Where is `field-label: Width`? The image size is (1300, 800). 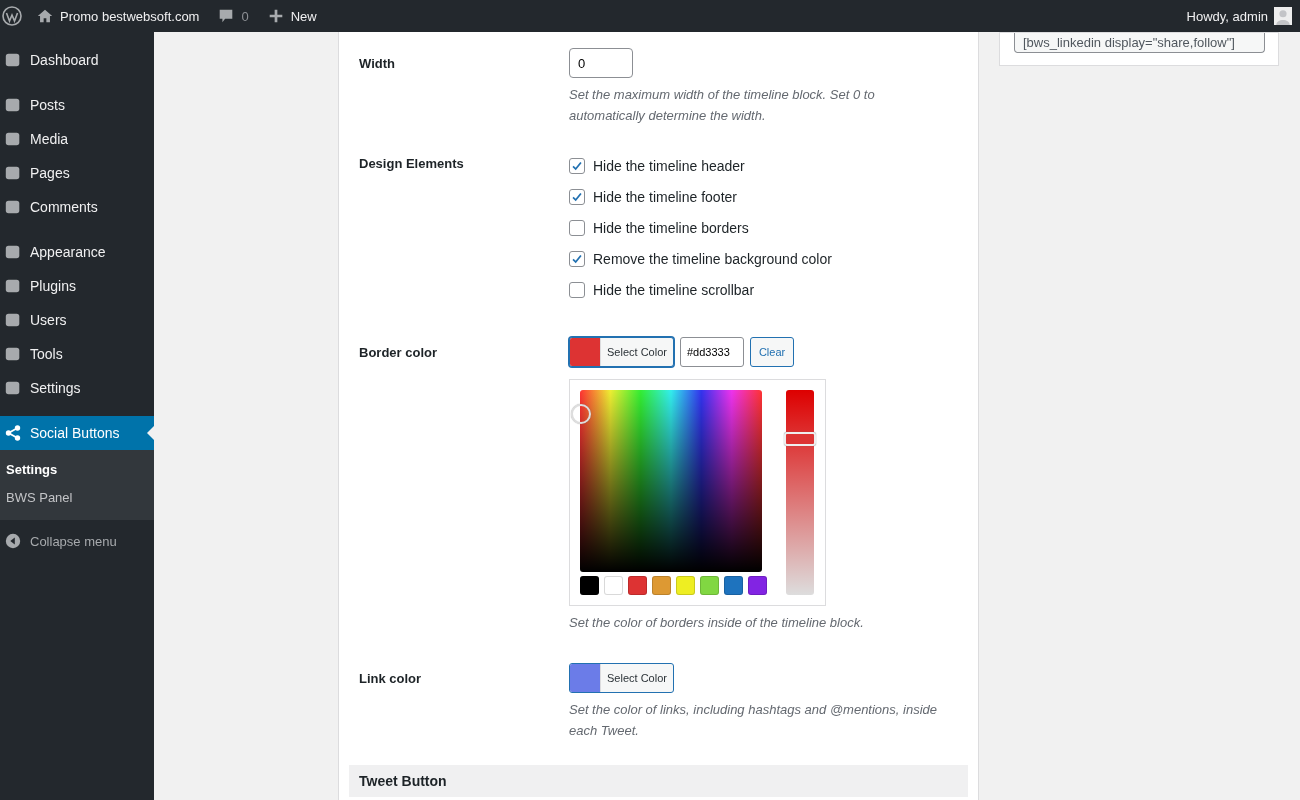
field-label: Width is located at coordinates (377, 64).